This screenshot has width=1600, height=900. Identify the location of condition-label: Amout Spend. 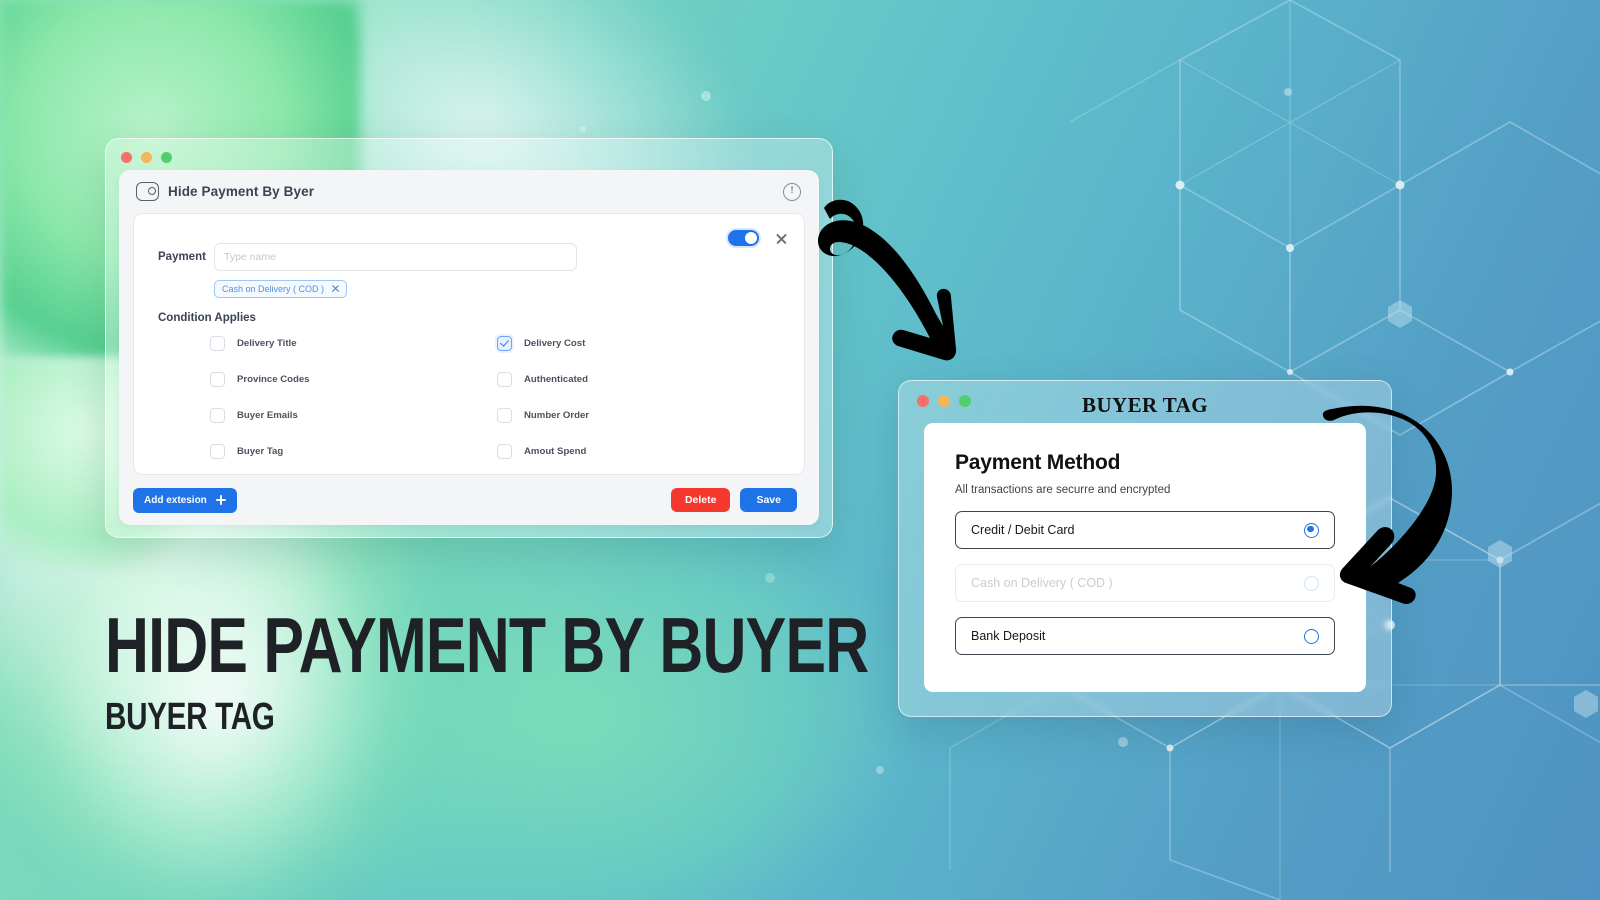
(555, 451).